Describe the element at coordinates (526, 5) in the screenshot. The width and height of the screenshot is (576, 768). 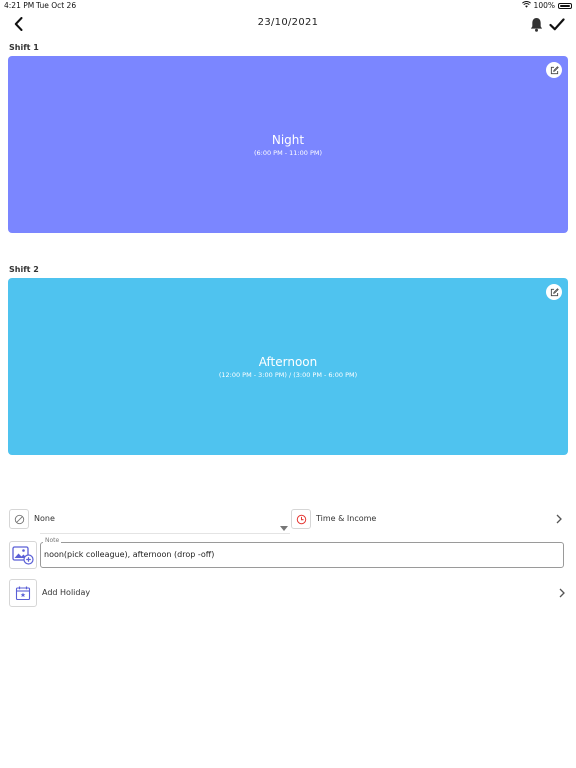
I see `wifi-icon` at that location.